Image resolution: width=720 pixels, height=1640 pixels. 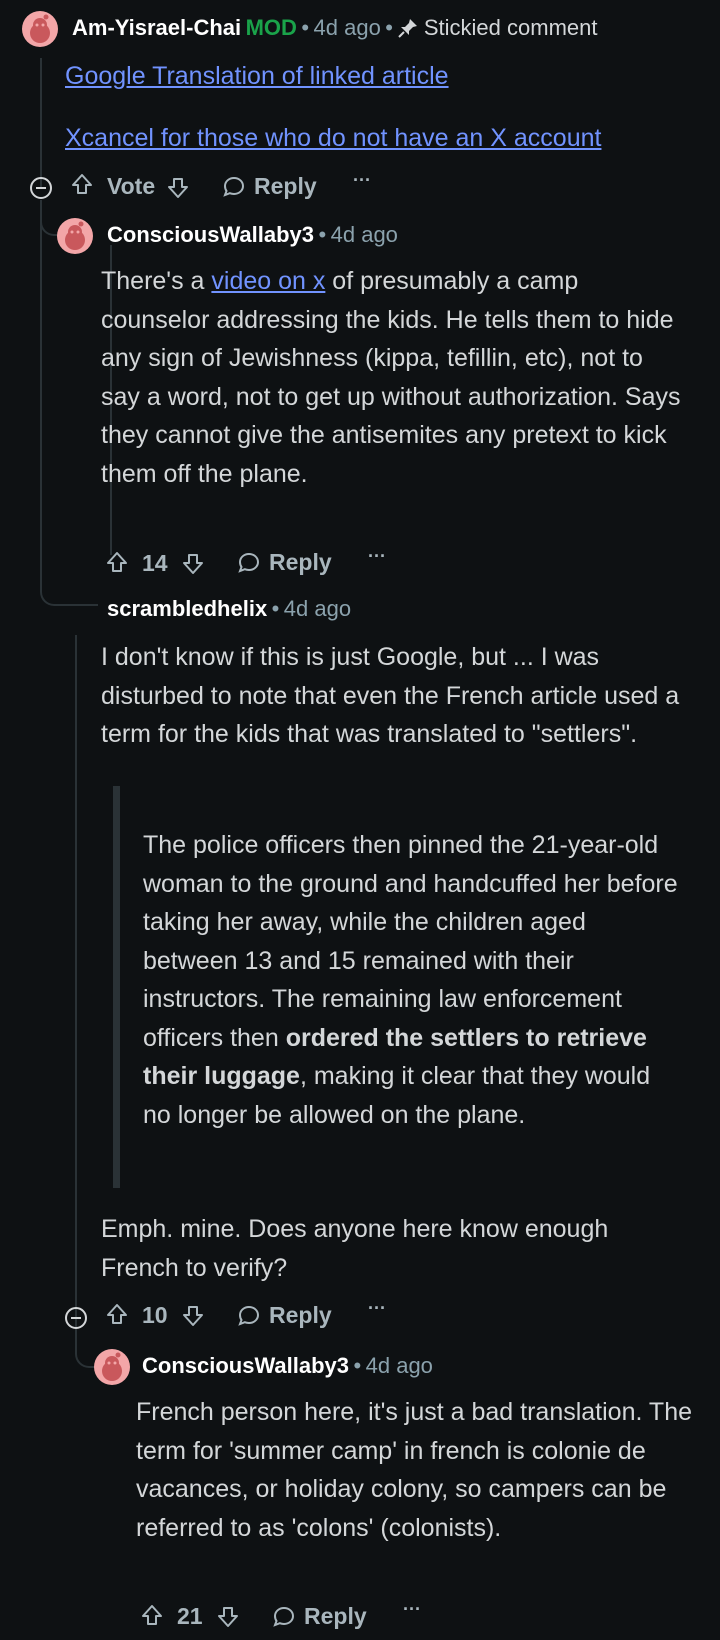 What do you see at coordinates (156, 281) in the screenshot?
I see `comment-text: There's a` at bounding box center [156, 281].